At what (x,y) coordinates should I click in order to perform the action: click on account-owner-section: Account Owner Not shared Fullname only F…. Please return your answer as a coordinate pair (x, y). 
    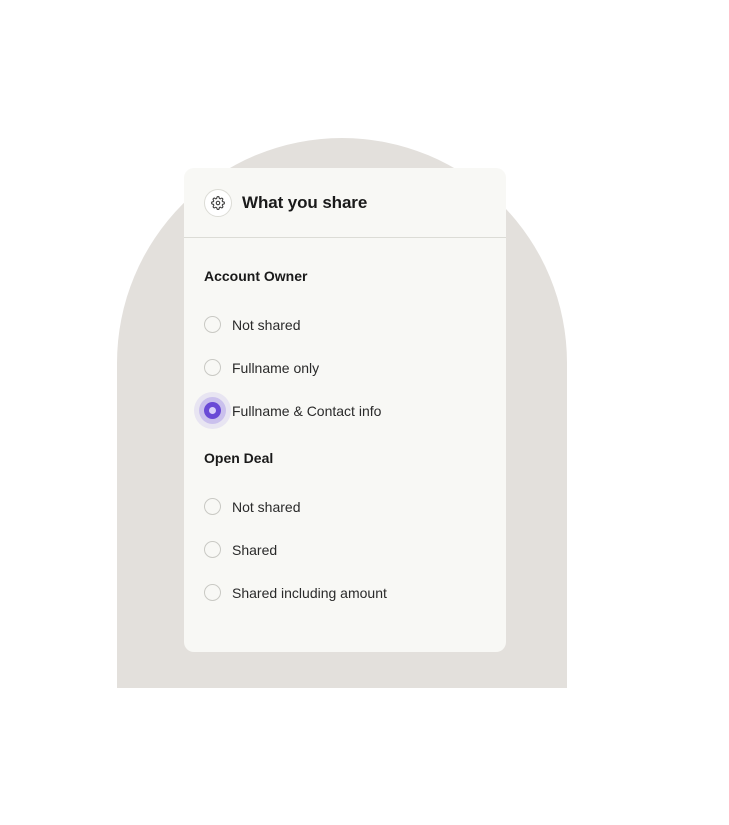
    Looking at the image, I should click on (345, 335).